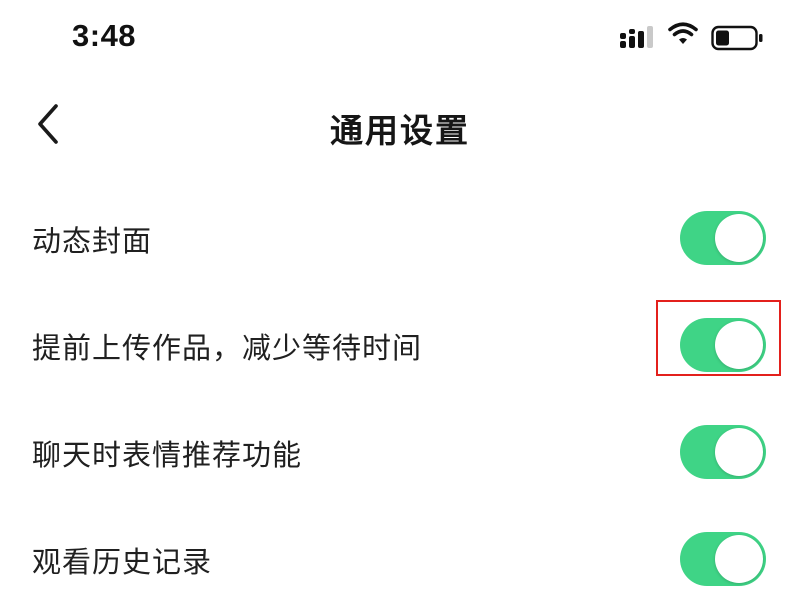 This screenshot has height=600, width=800. What do you see at coordinates (400, 40) in the screenshot?
I see `status-bar: 3:48` at bounding box center [400, 40].